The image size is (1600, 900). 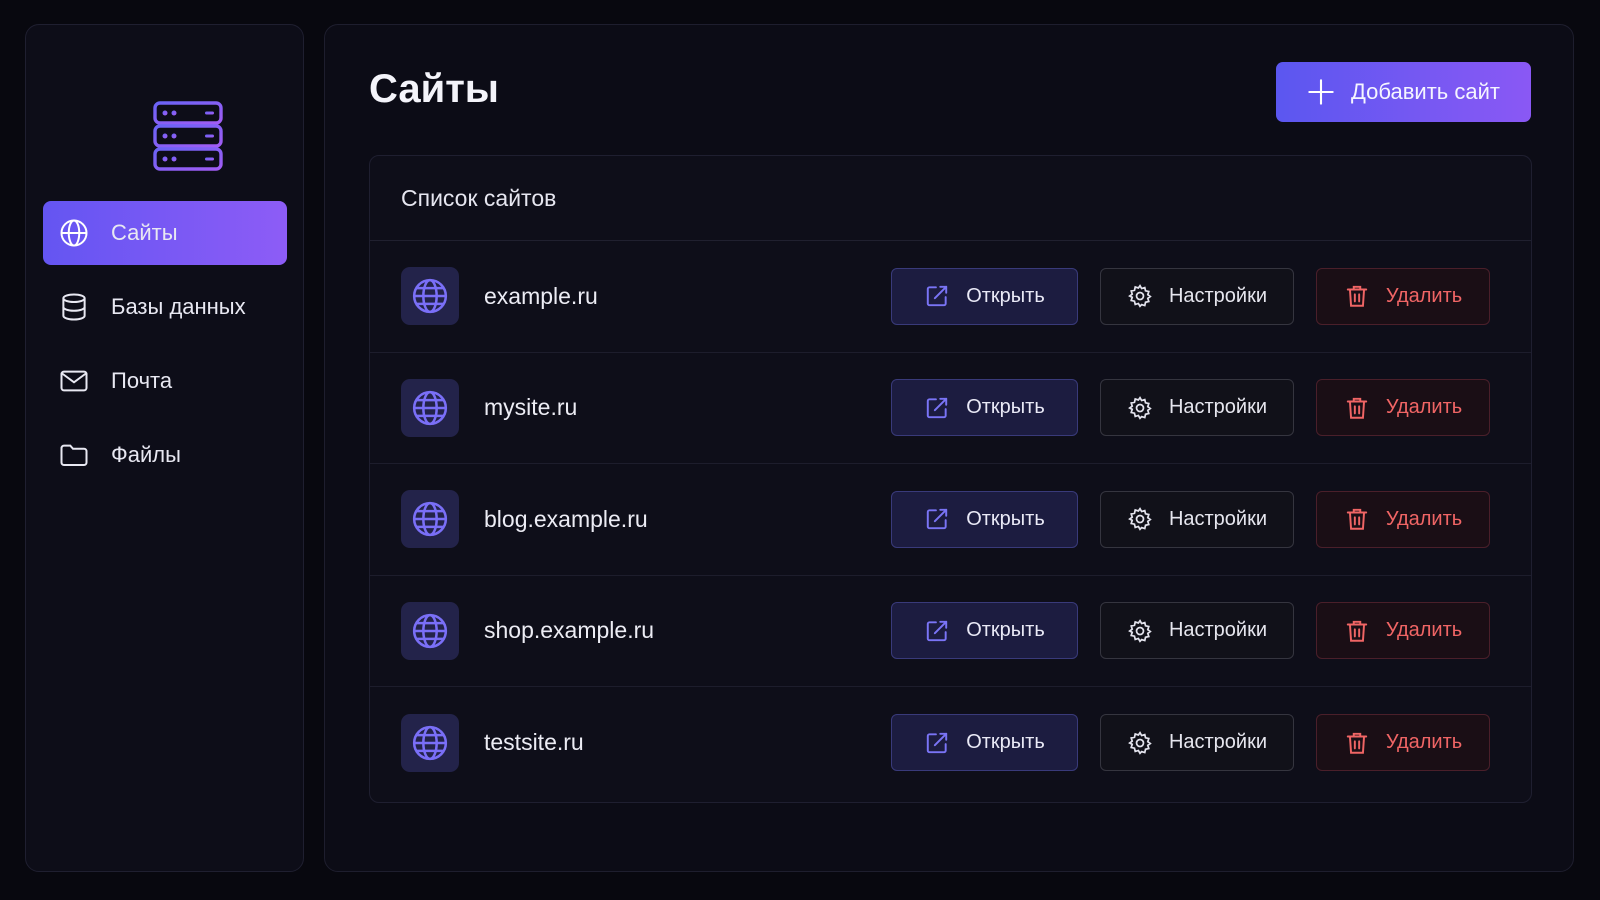 I want to click on site-name: testsite.ru, so click(x=534, y=742).